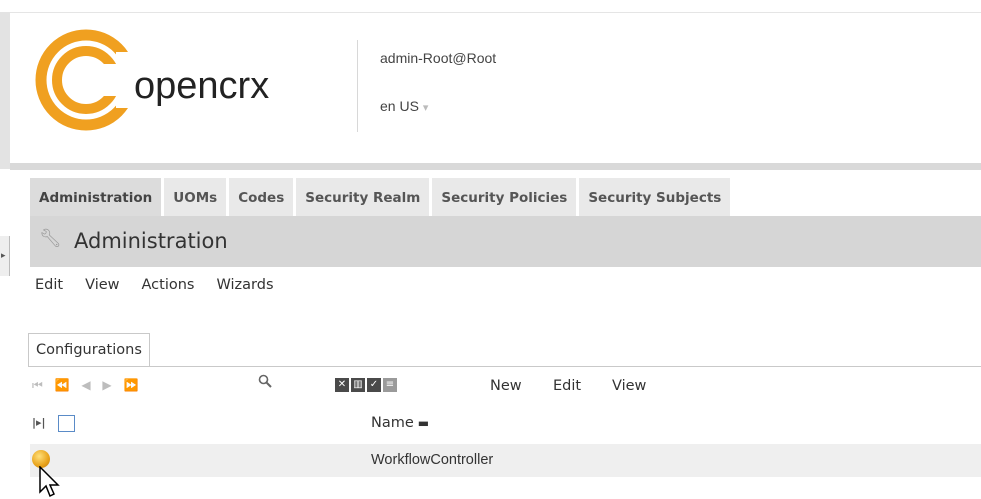 The width and height of the screenshot is (981, 499). What do you see at coordinates (363, 197) in the screenshot?
I see `tab-security-realm: Security Realm` at bounding box center [363, 197].